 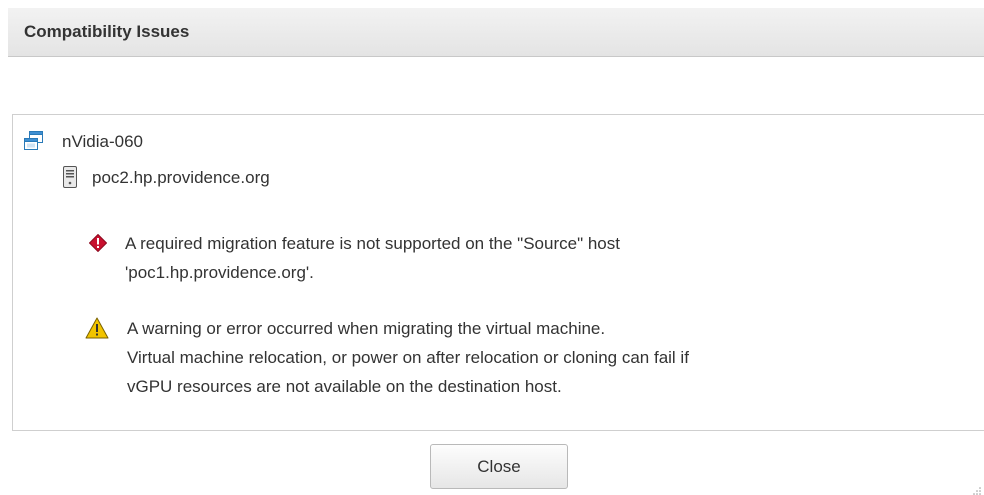 I want to click on host-name: poc2.hp.providence.org, so click(x=181, y=177).